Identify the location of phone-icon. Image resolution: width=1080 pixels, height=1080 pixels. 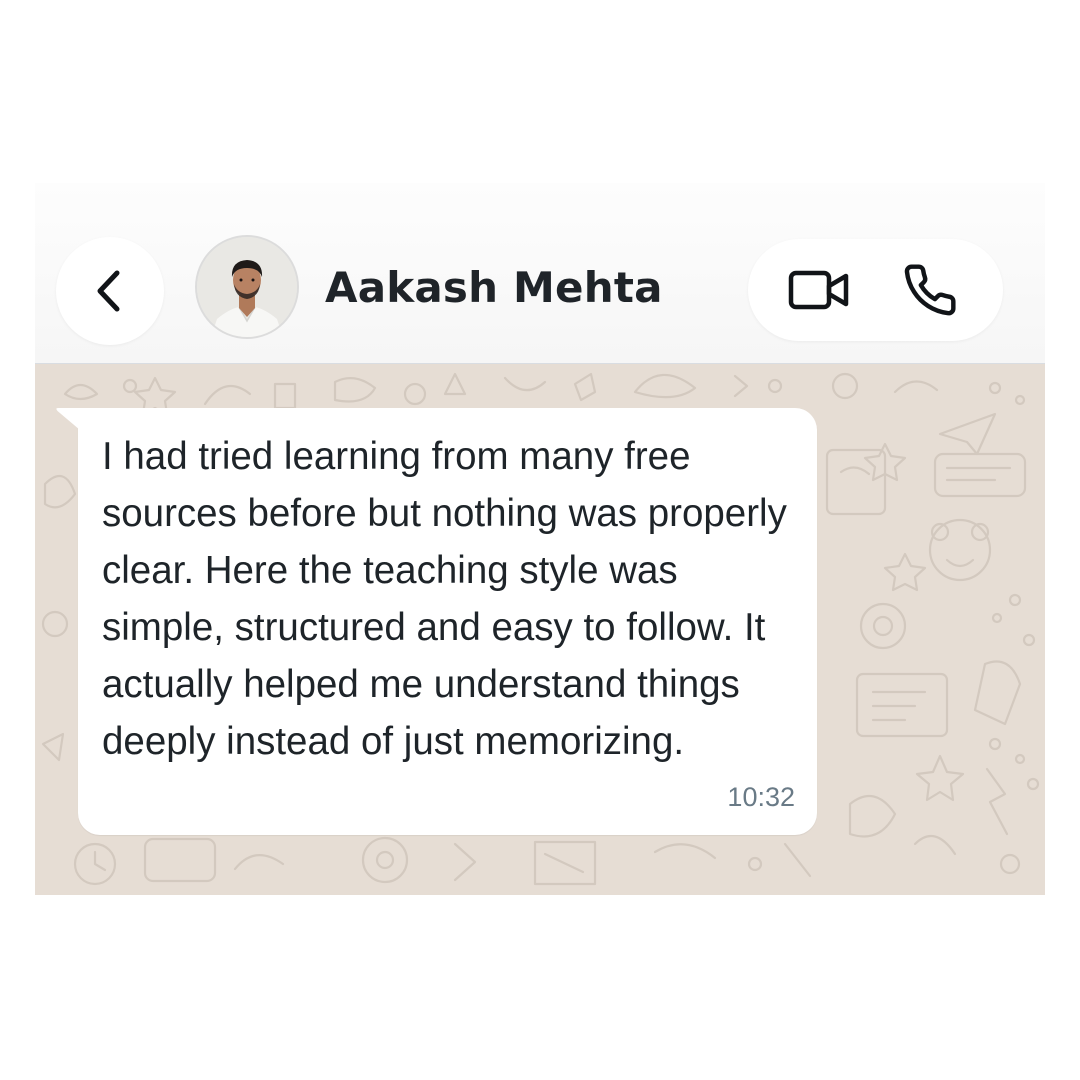
(930, 290).